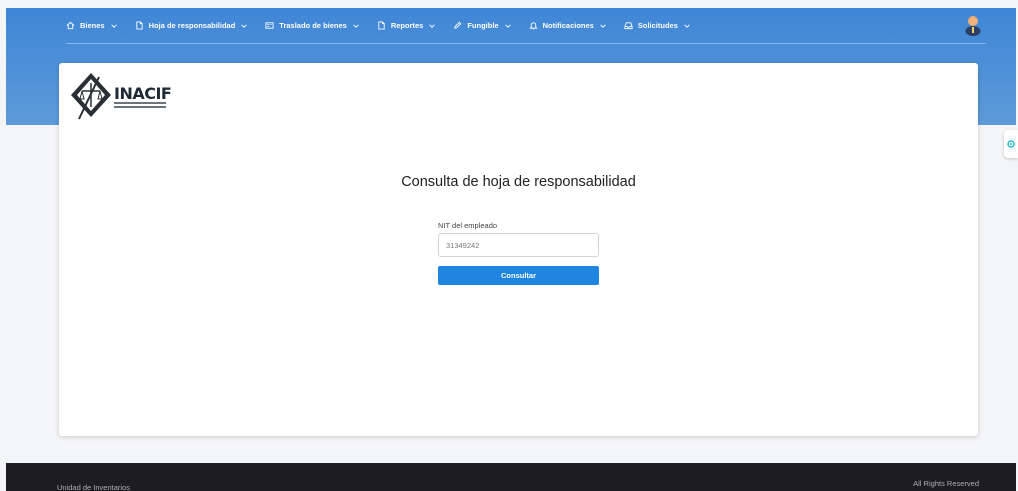  I want to click on consultar-button: Consultar, so click(518, 275).